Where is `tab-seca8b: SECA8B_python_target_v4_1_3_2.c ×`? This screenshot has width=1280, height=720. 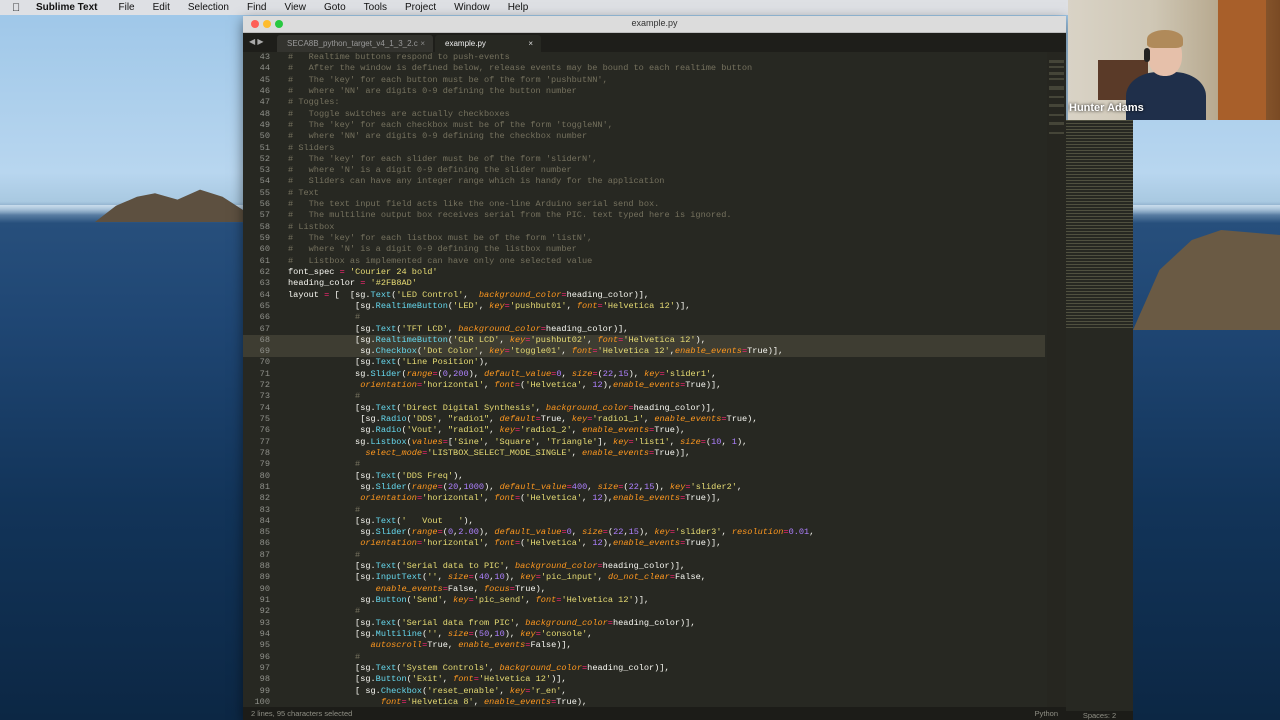
tab-seca8b: SECA8B_python_target_v4_1_3_2.c × is located at coordinates (355, 43).